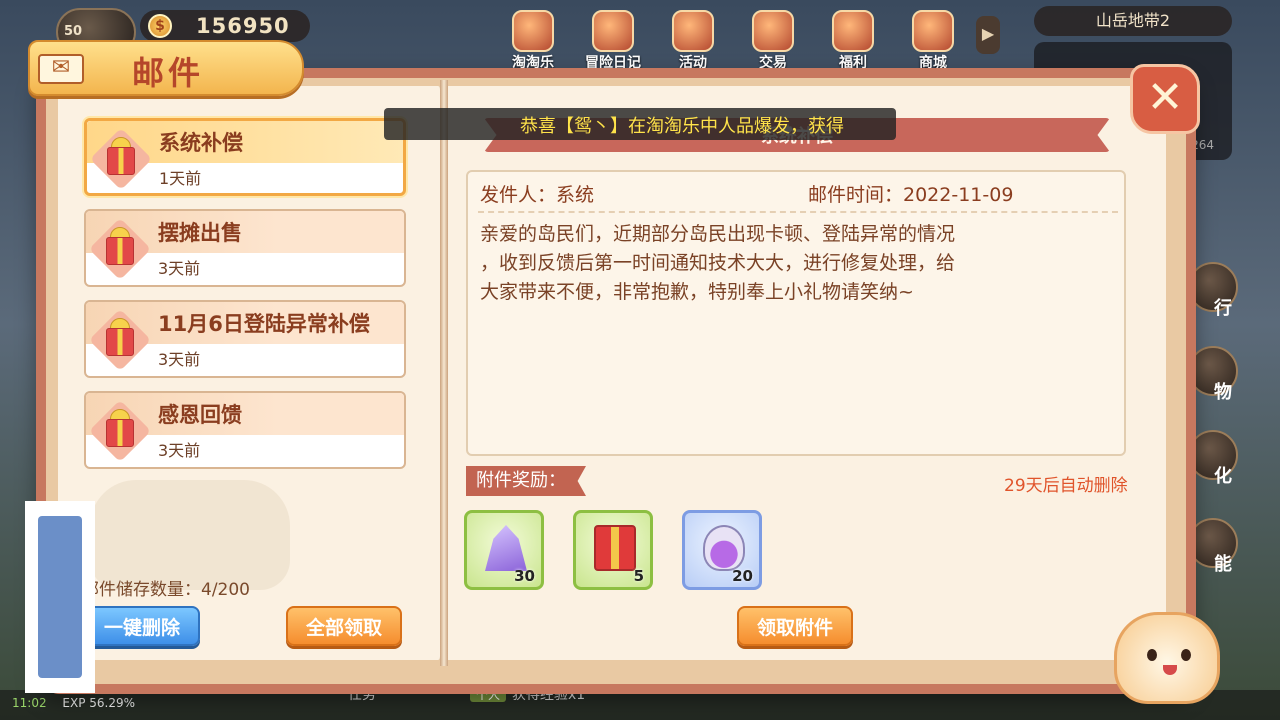 This screenshot has height=720, width=1280. Describe the element at coordinates (526, 481) in the screenshot. I see `attachment-label: 附件奖励：` at that location.